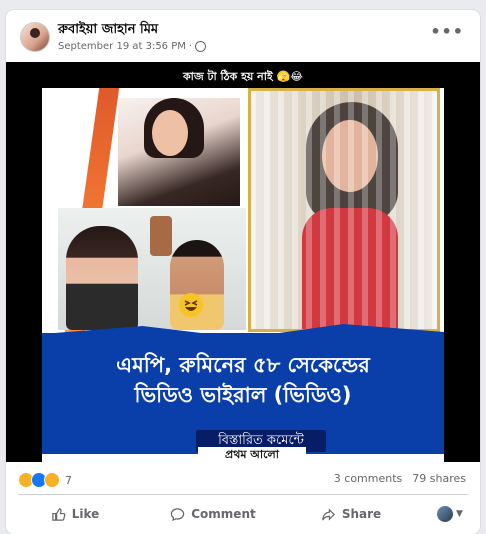 This screenshot has height=534, width=486. Describe the element at coordinates (439, 478) in the screenshot. I see `share-count: 79 shares` at that location.